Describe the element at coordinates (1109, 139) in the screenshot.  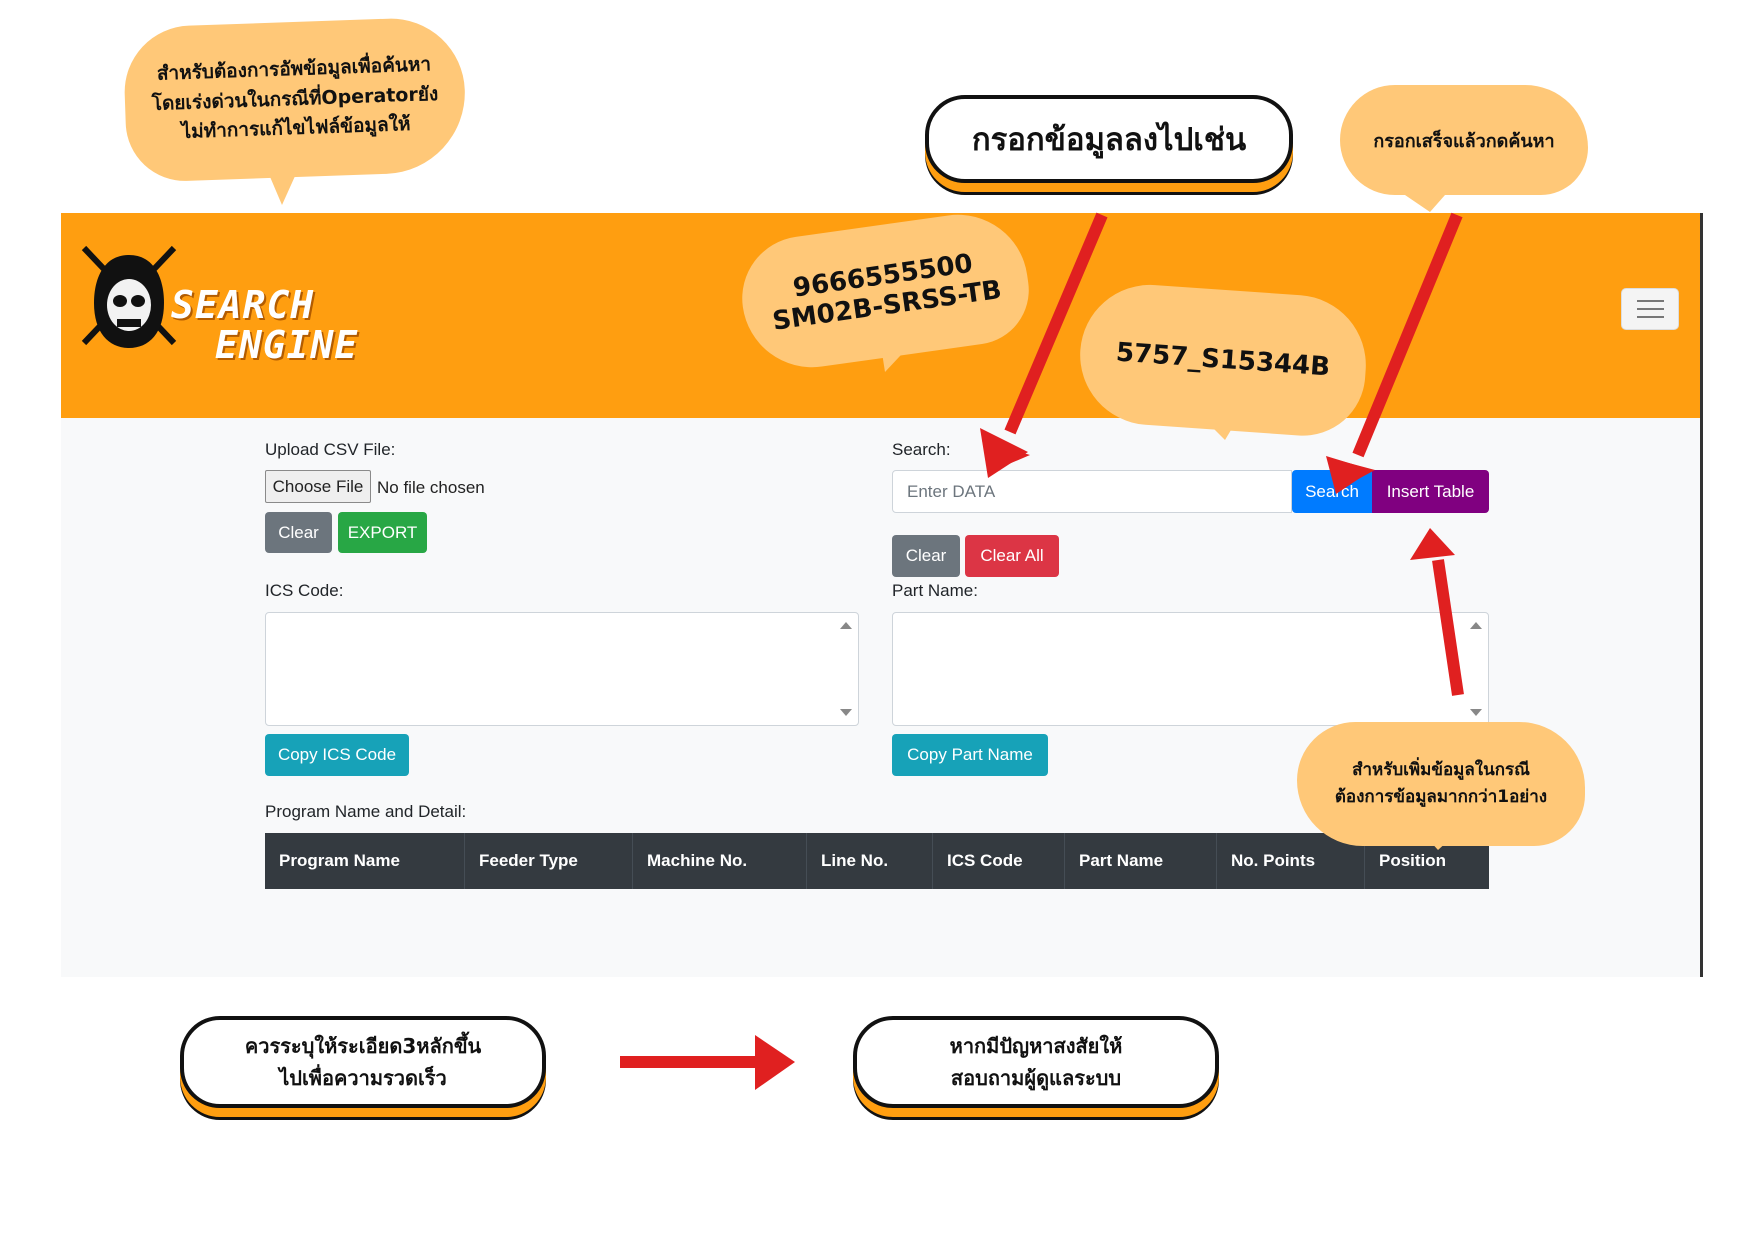
I see `enter-data-callout: กรอกข้อมูลลงไปเช่น` at that location.